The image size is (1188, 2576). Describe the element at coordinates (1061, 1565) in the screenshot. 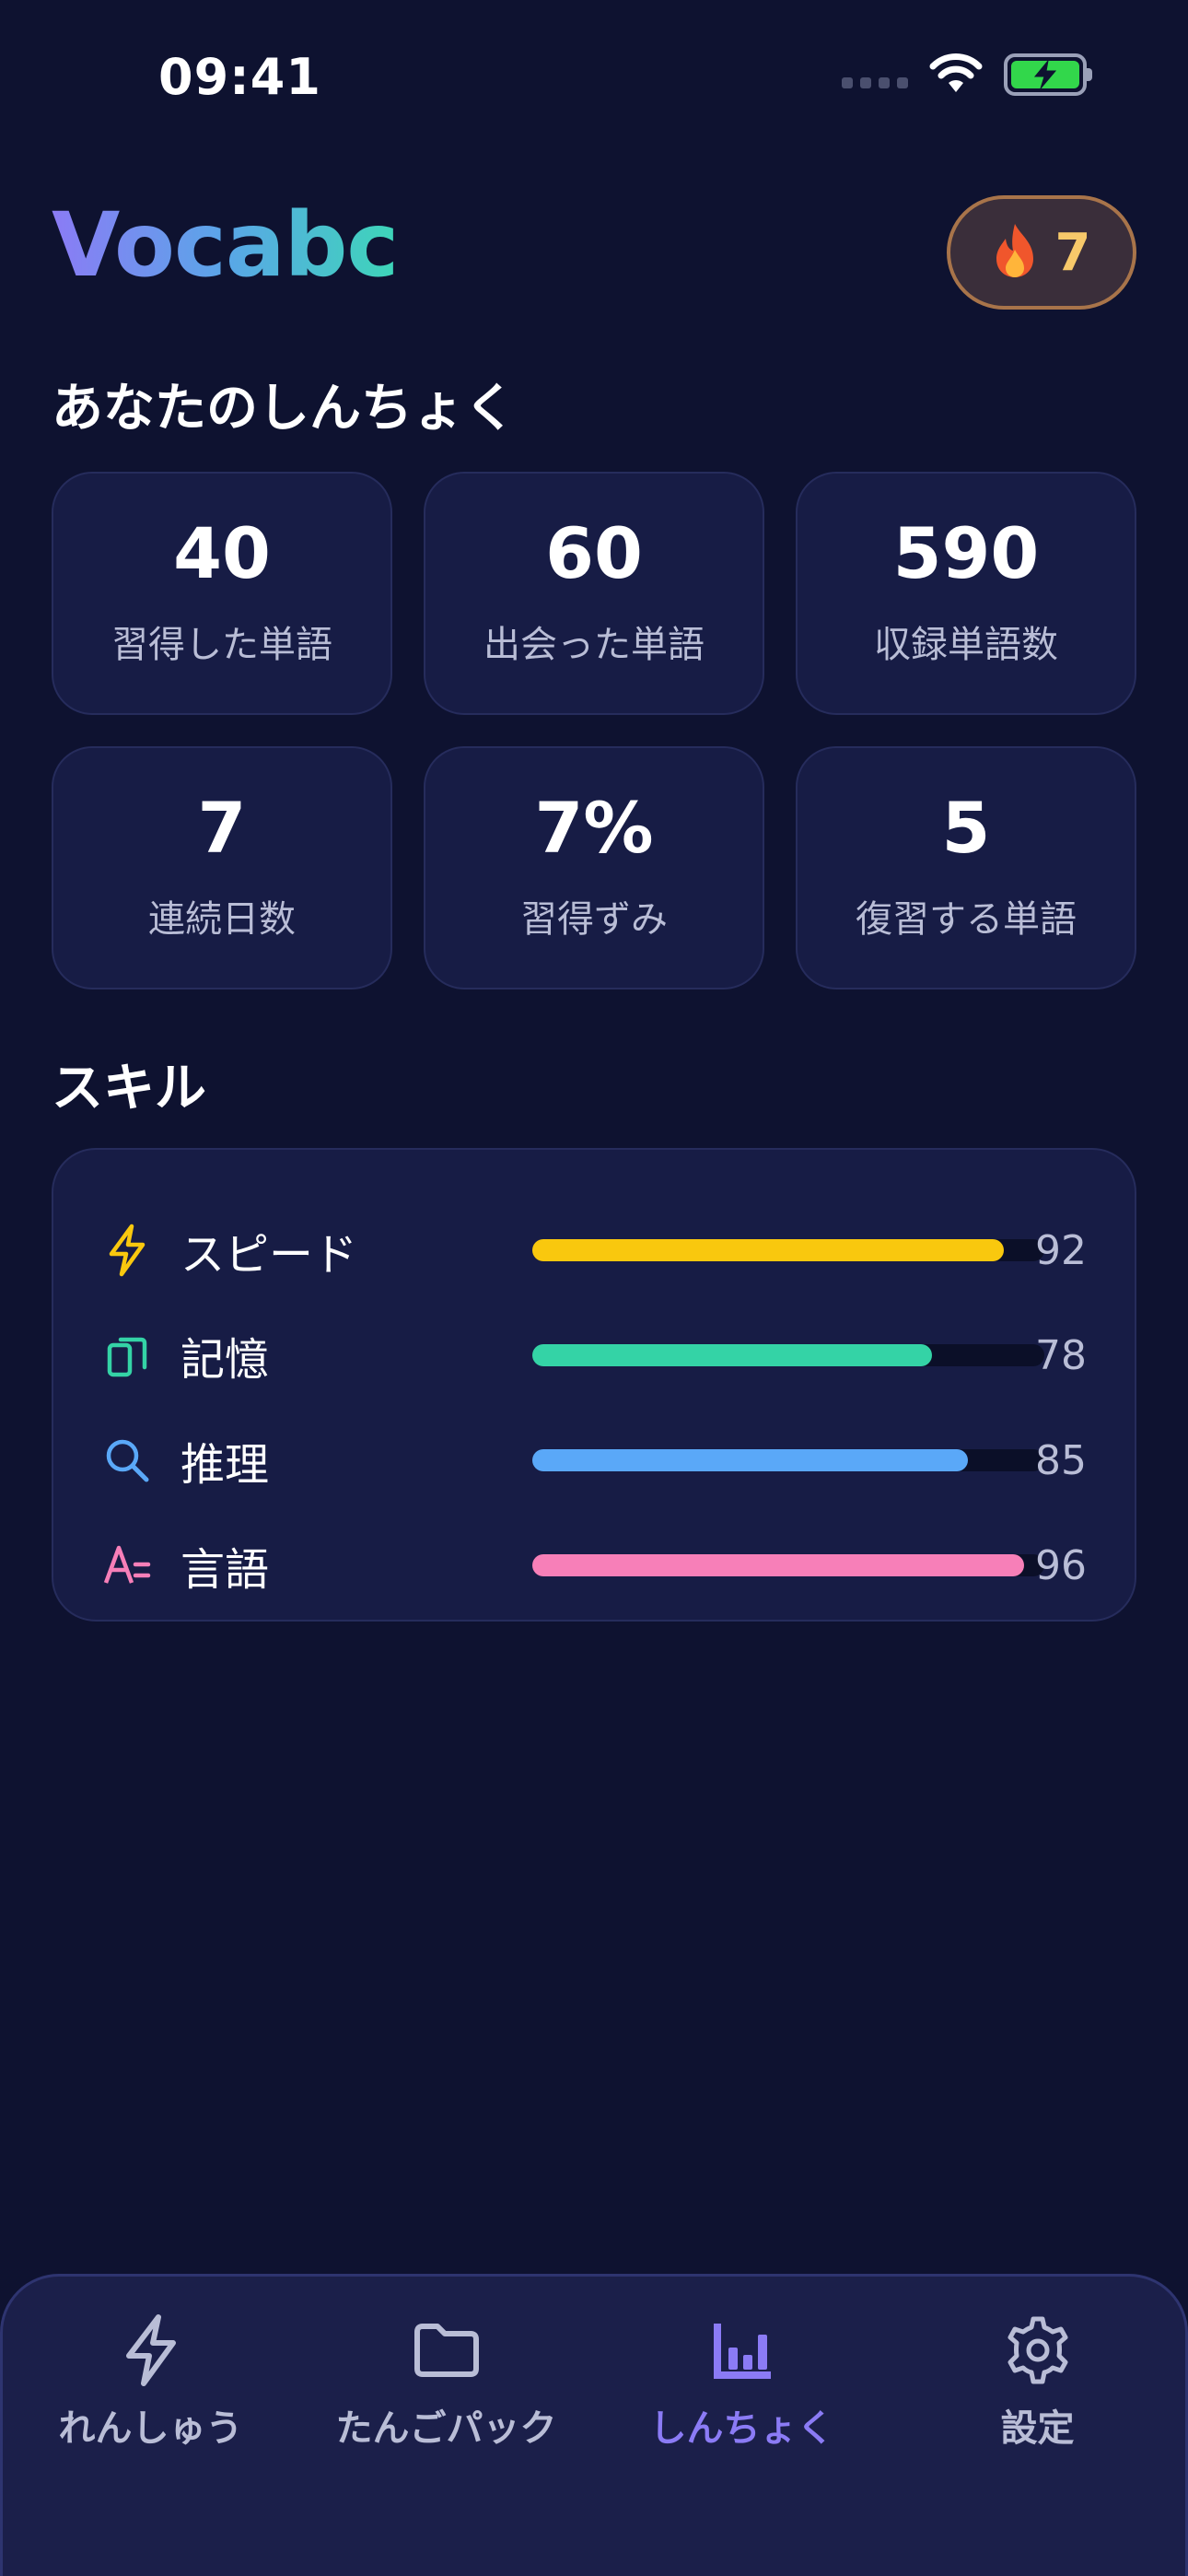

I see `skill-value: 96` at that location.